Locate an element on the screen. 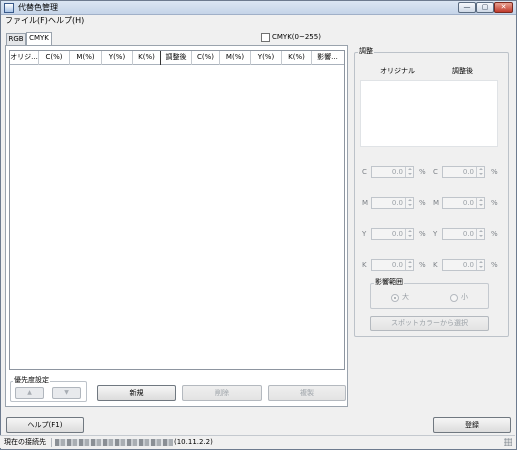 Image resolution: width=517 pixels, height=450 pixels. adjusted-k-label: K is located at coordinates (435, 265).